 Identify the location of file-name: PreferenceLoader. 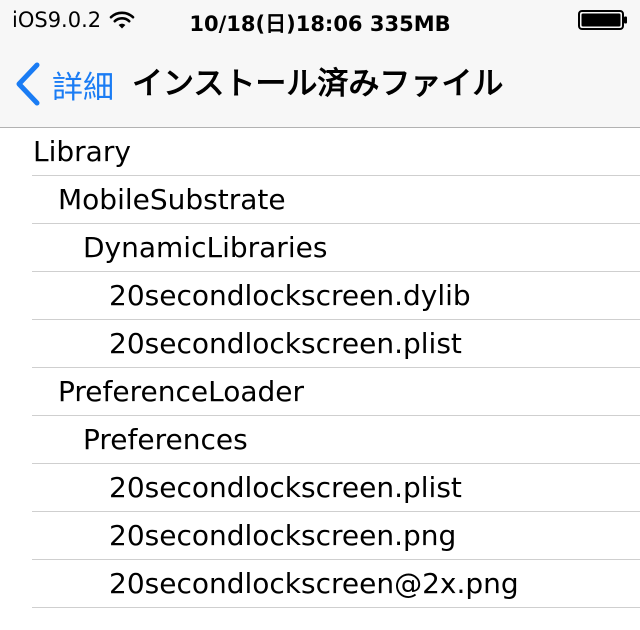
(181, 391).